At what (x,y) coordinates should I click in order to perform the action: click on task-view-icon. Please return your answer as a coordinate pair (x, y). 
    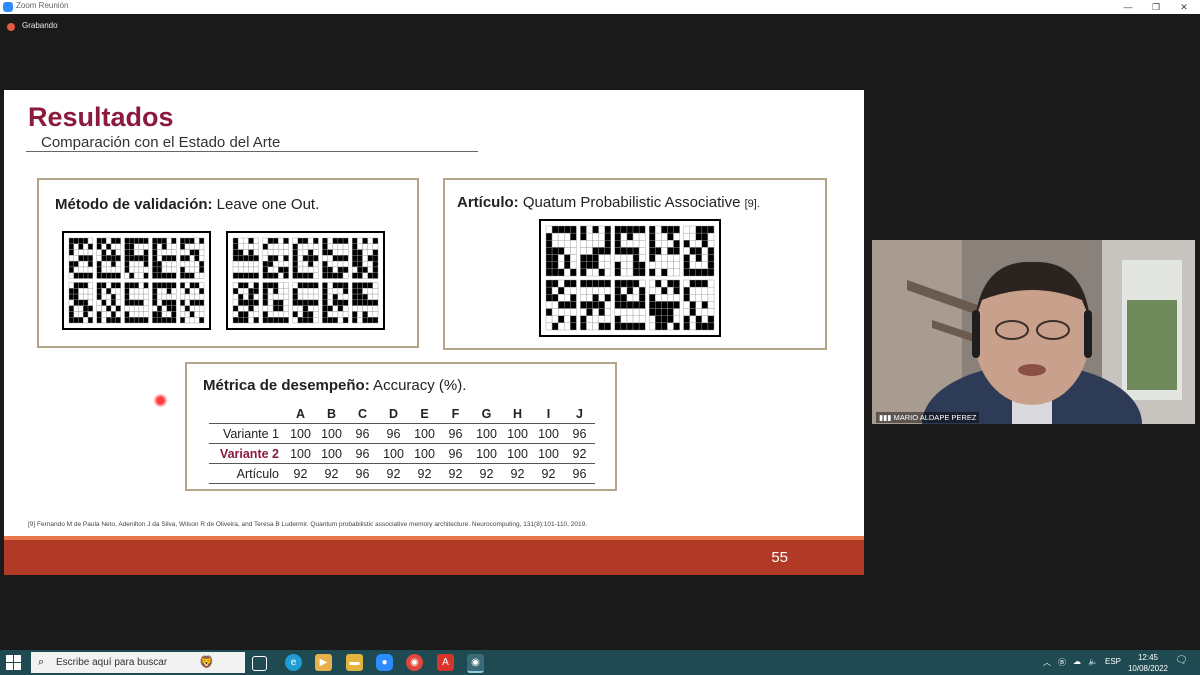
    Looking at the image, I should click on (259, 663).